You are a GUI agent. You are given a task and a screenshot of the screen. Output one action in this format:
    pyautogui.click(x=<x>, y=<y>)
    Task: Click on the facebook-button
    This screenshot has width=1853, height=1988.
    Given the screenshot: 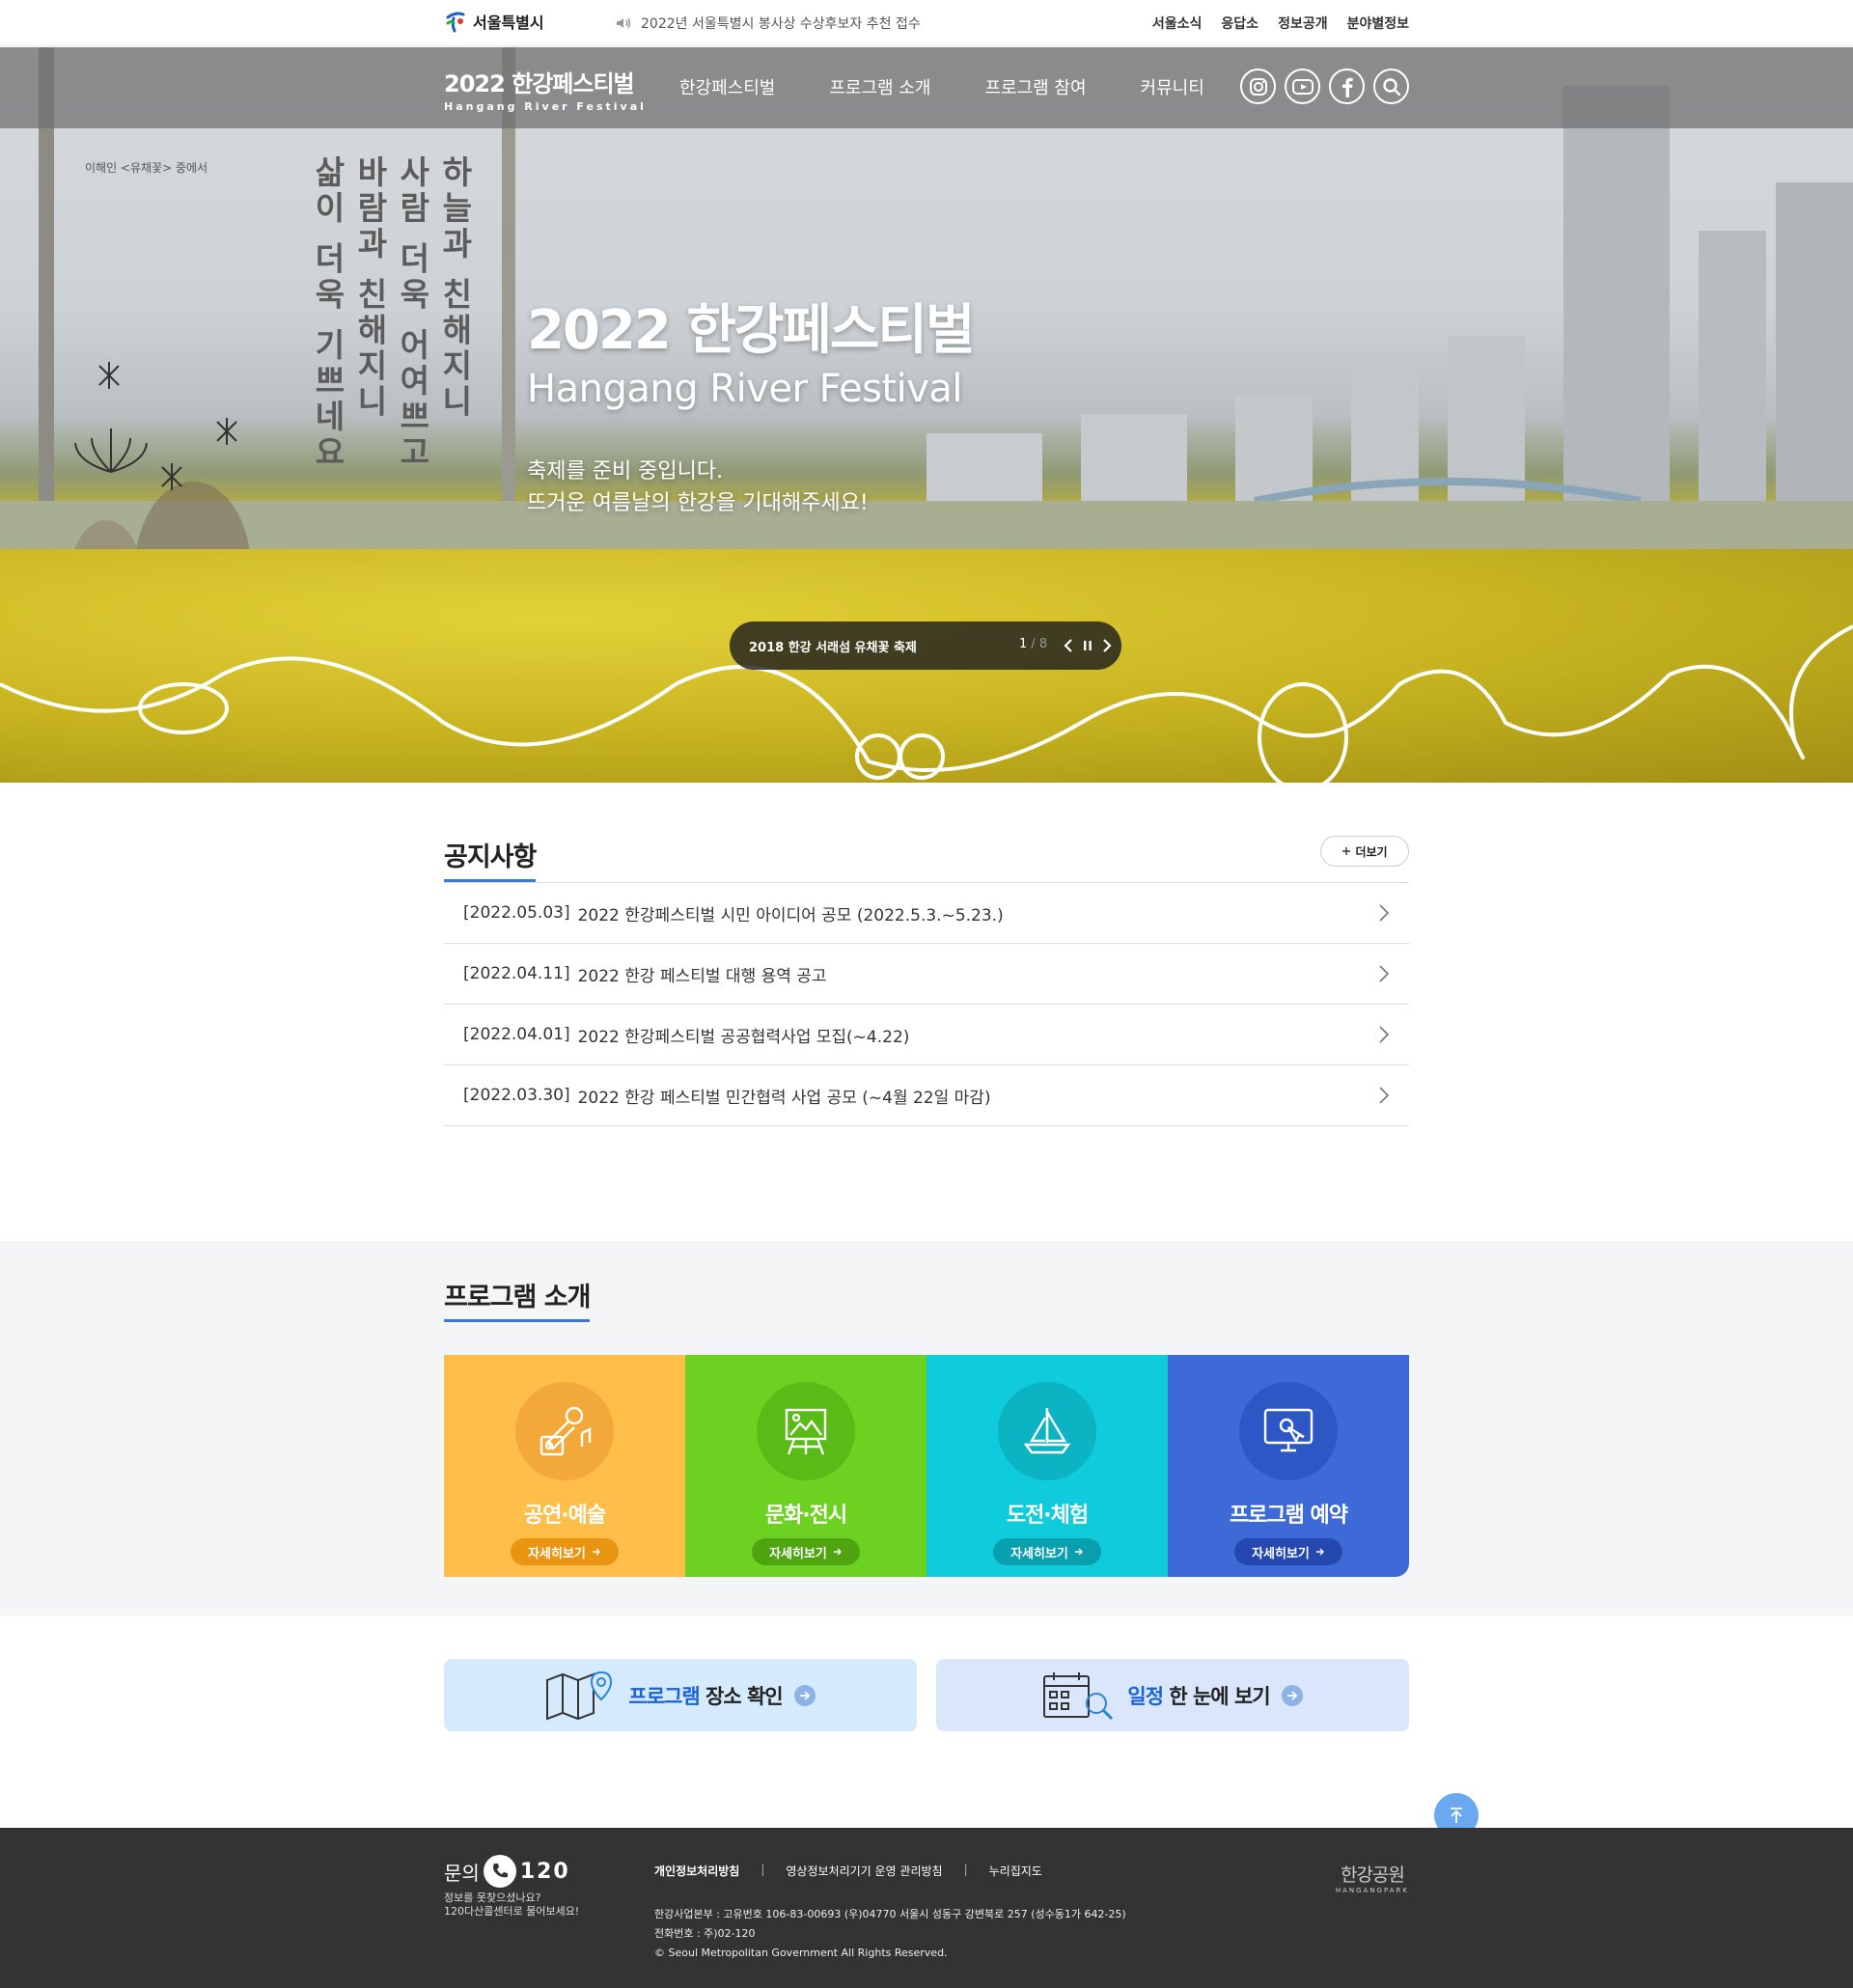 What is the action you would take?
    pyautogui.click(x=1347, y=86)
    